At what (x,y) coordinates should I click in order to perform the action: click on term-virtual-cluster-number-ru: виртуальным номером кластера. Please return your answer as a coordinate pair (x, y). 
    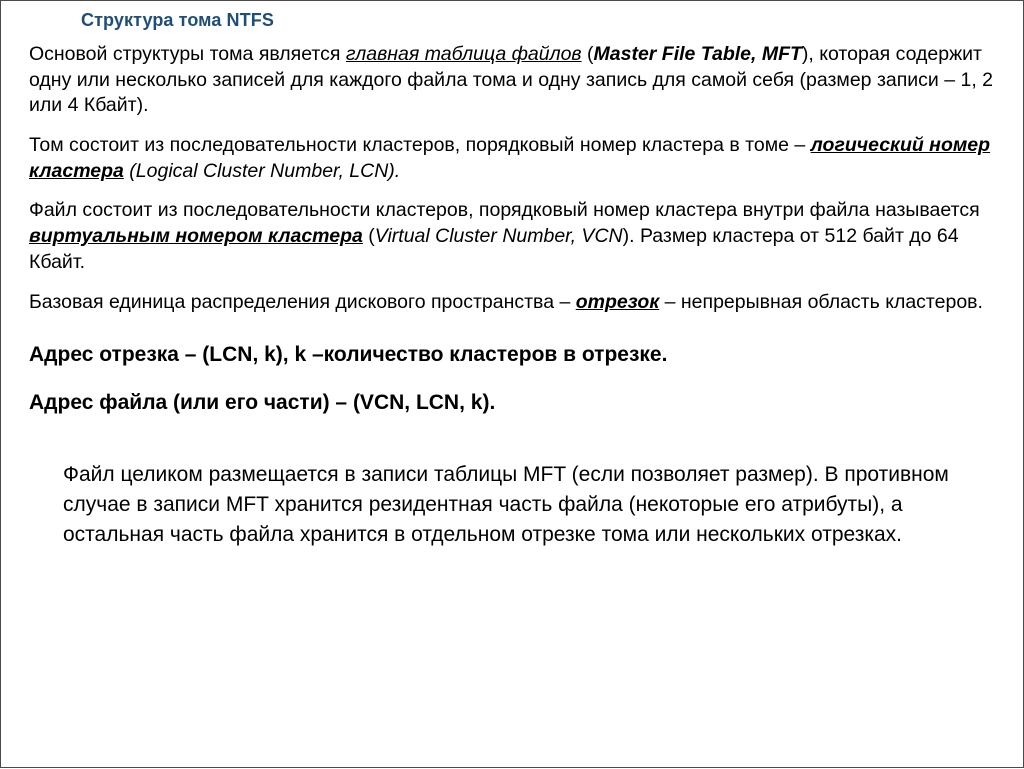
    Looking at the image, I should click on (196, 236).